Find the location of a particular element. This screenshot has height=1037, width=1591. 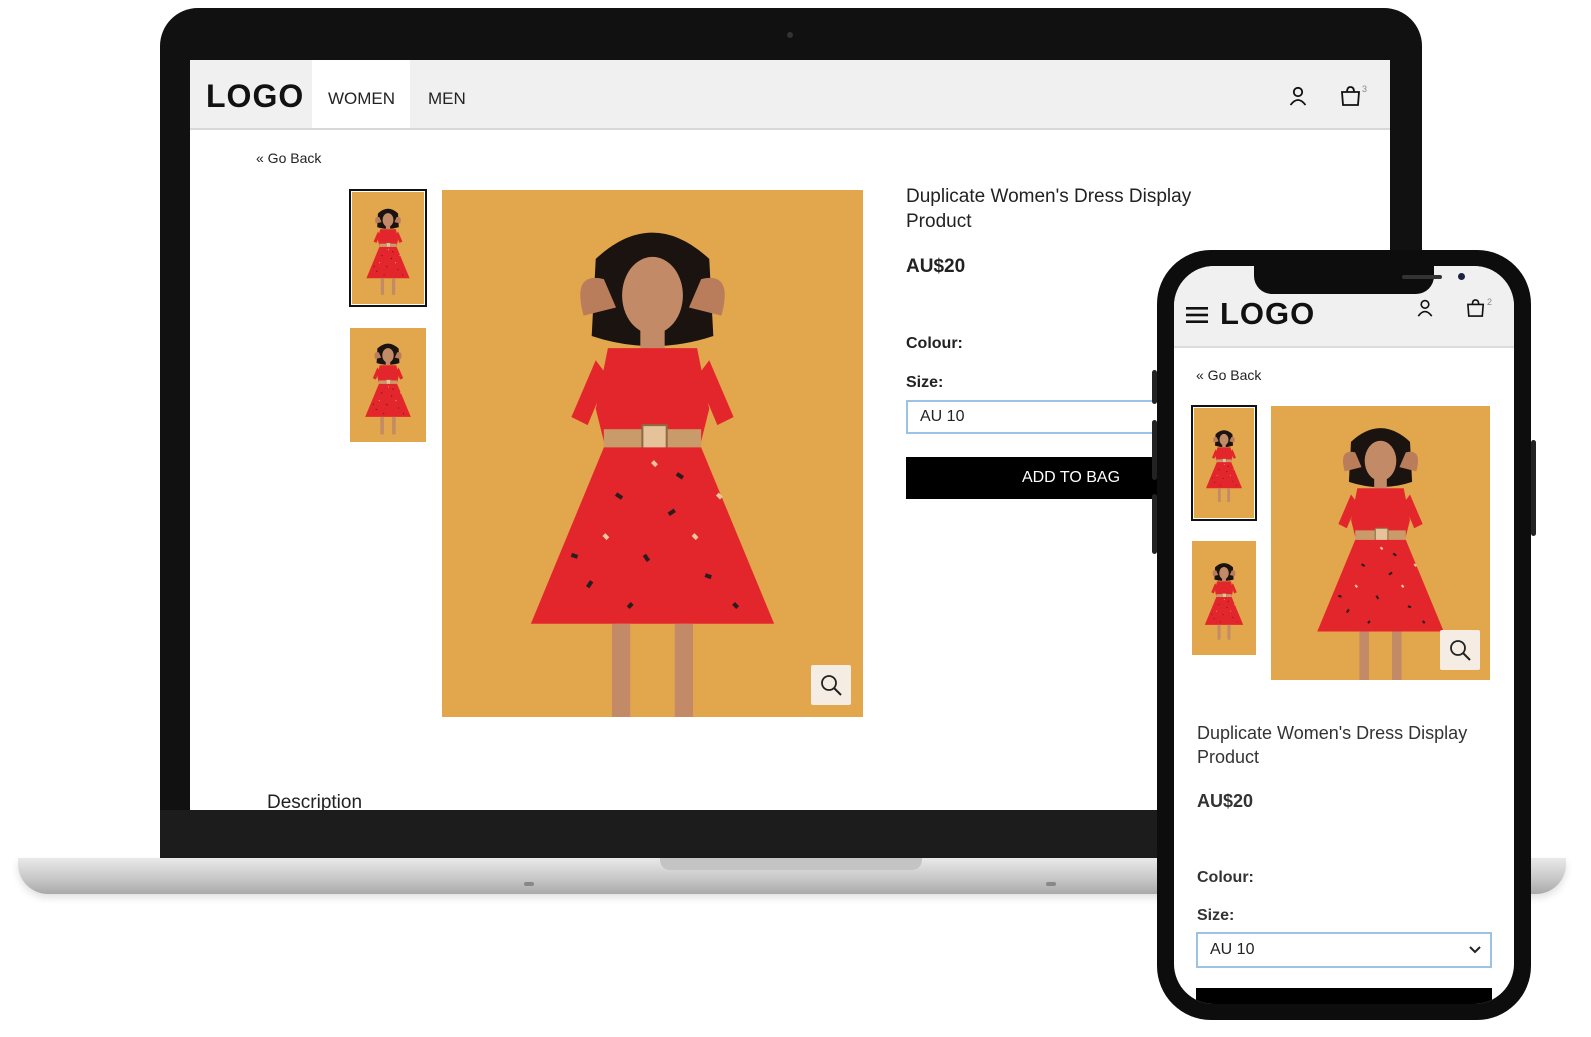

tab-women: WOMEN is located at coordinates (361, 94).